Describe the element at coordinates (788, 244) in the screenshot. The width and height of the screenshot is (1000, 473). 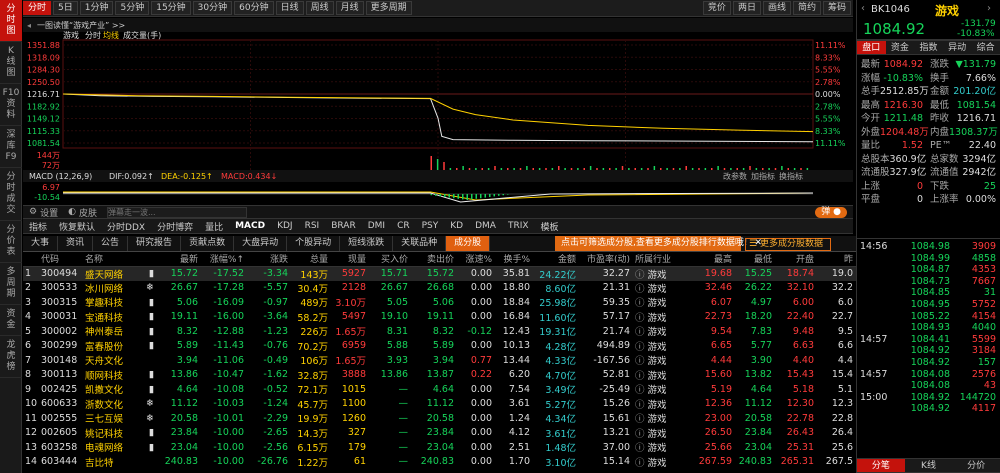
I see `more-constituent-button: ☰ 更多成分股数据` at that location.